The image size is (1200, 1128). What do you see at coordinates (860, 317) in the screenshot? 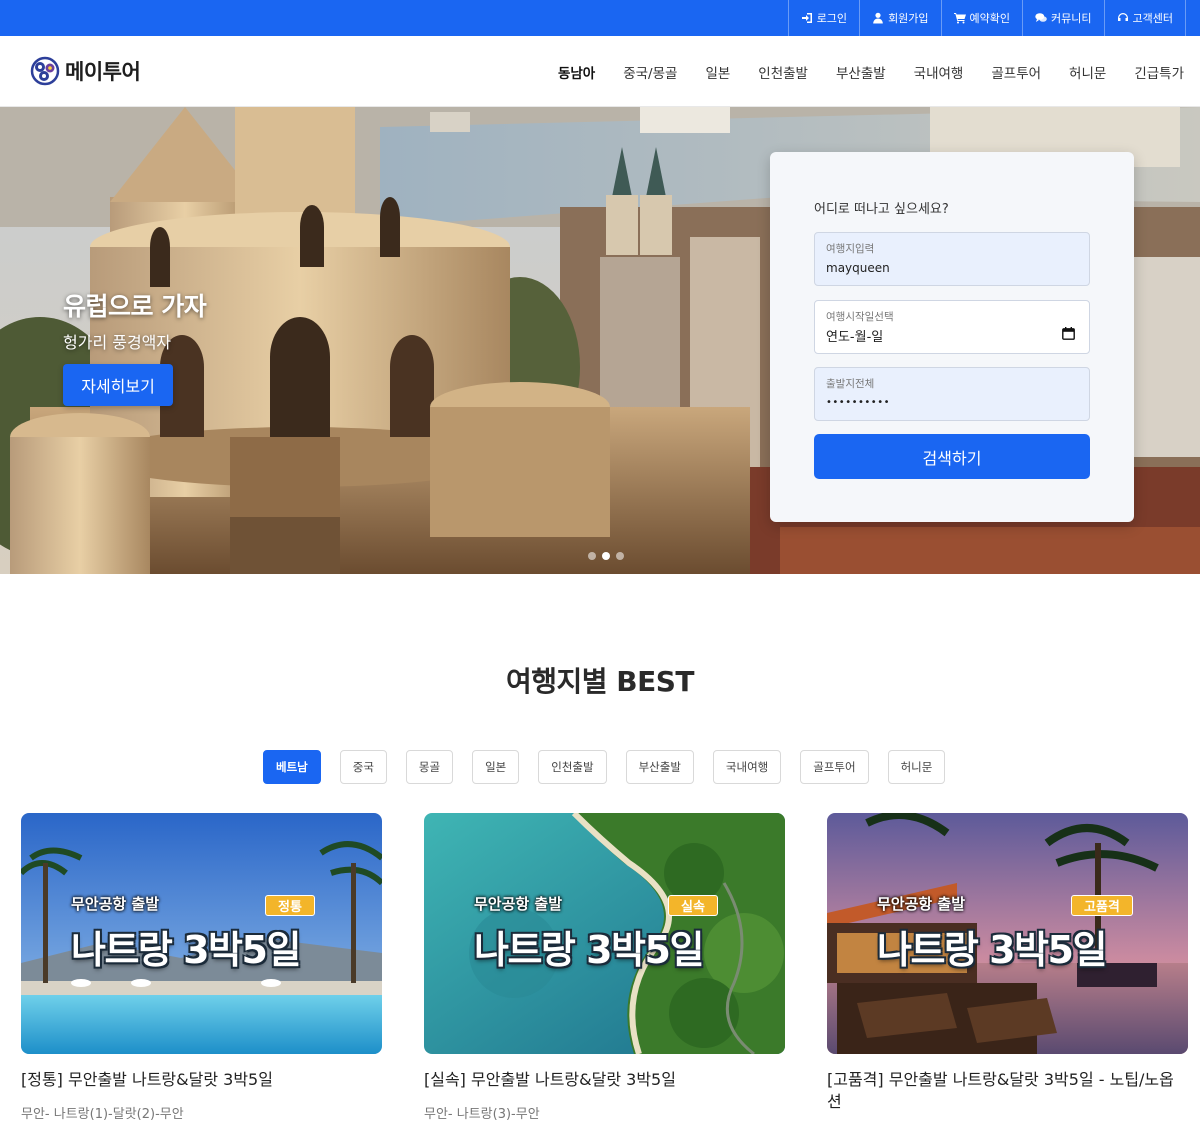
I see `start-date-field-label: 여행시작일선택` at bounding box center [860, 317].